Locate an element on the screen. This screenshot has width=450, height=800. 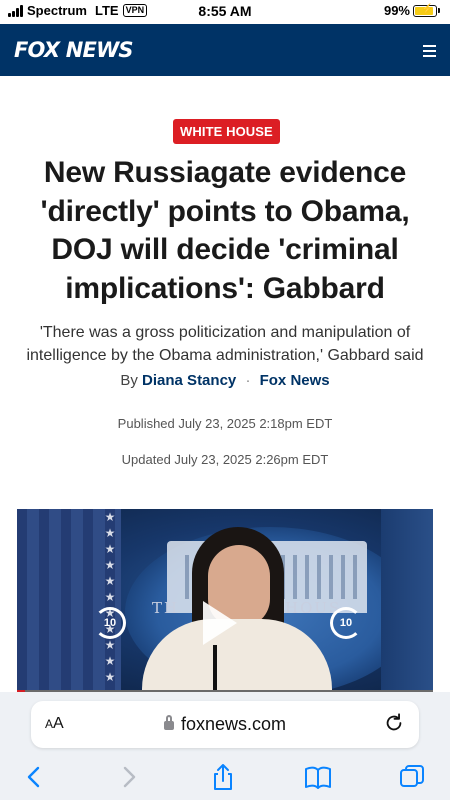
status-bar: Spectrum LTE VPN 8:55 AM 99% ⚡ is located at coordinates (225, 11).